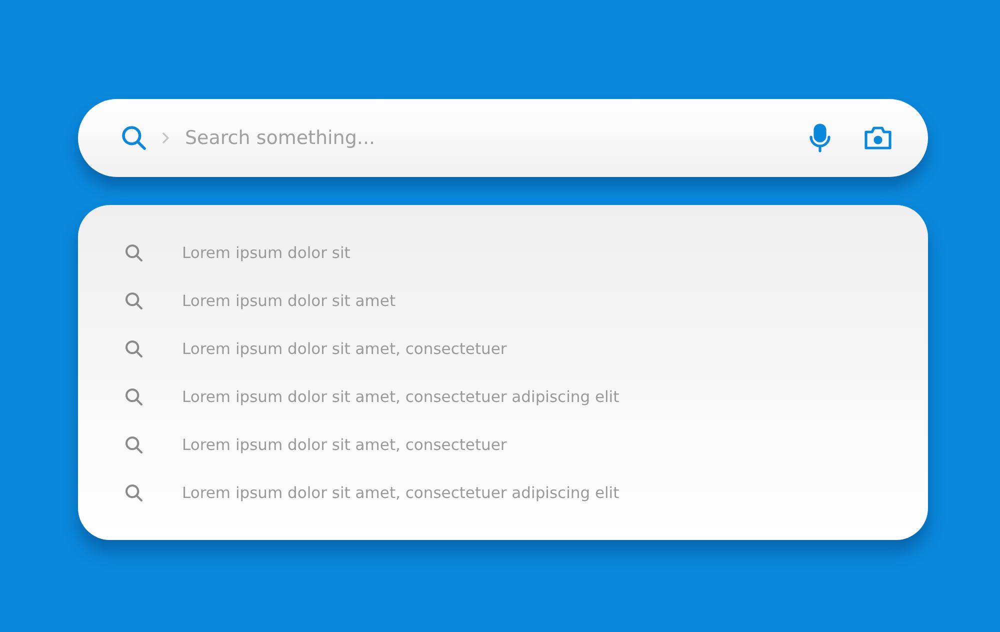  What do you see at coordinates (820, 138) in the screenshot?
I see `microphone-button` at bounding box center [820, 138].